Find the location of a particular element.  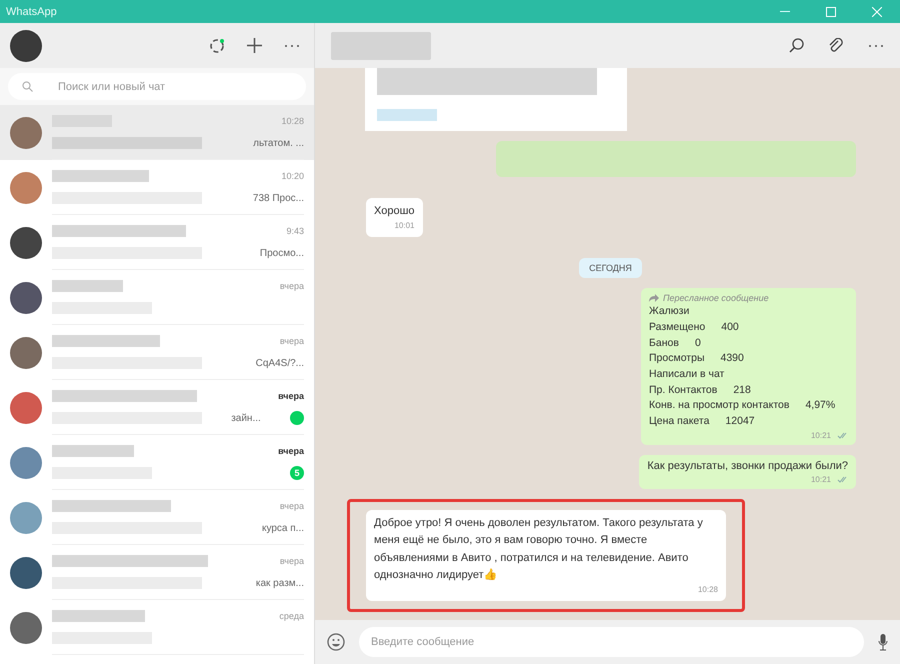

chat-time: среда is located at coordinates (291, 616).